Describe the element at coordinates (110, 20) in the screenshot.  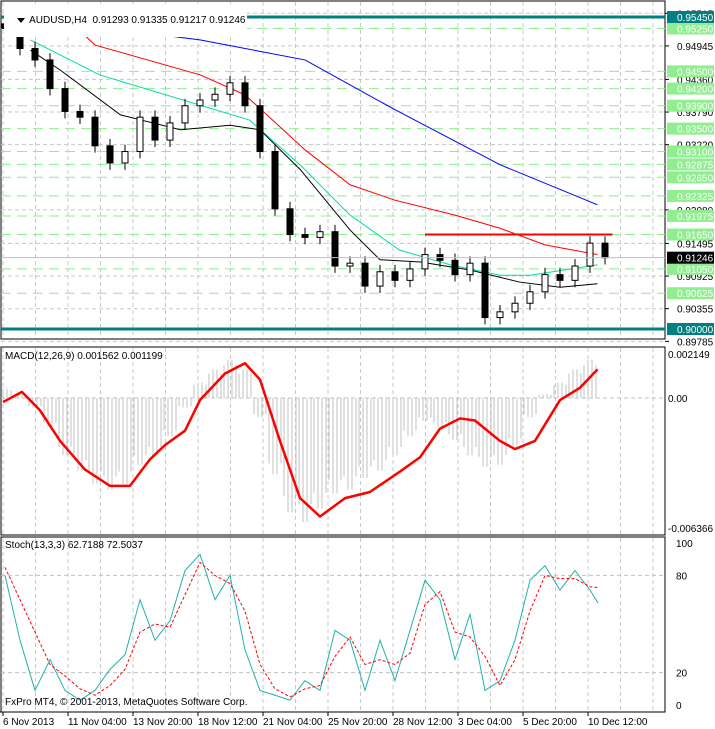
I see `open-value: 0.91293` at that location.